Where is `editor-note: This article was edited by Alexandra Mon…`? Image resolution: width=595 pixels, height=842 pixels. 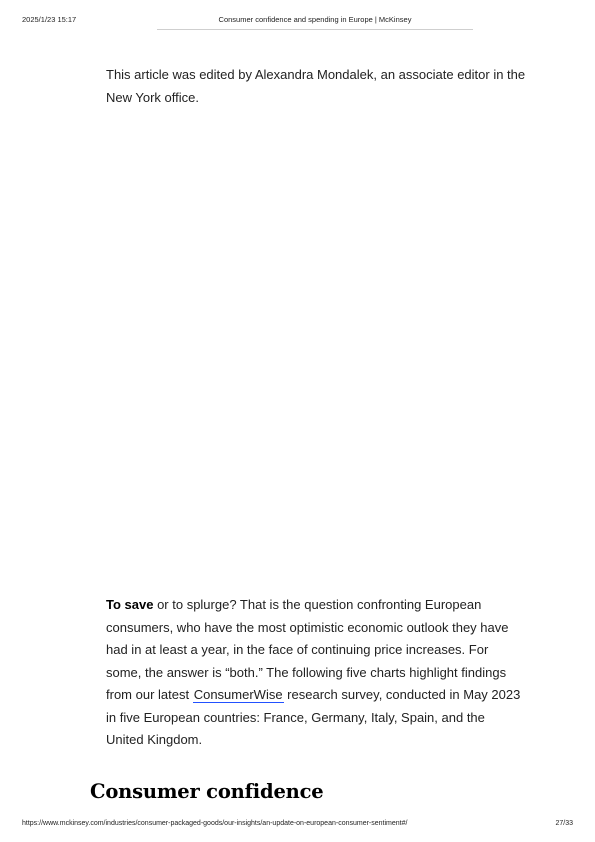
editor-note: This article was edited by Alexandra Mon… is located at coordinates (316, 86).